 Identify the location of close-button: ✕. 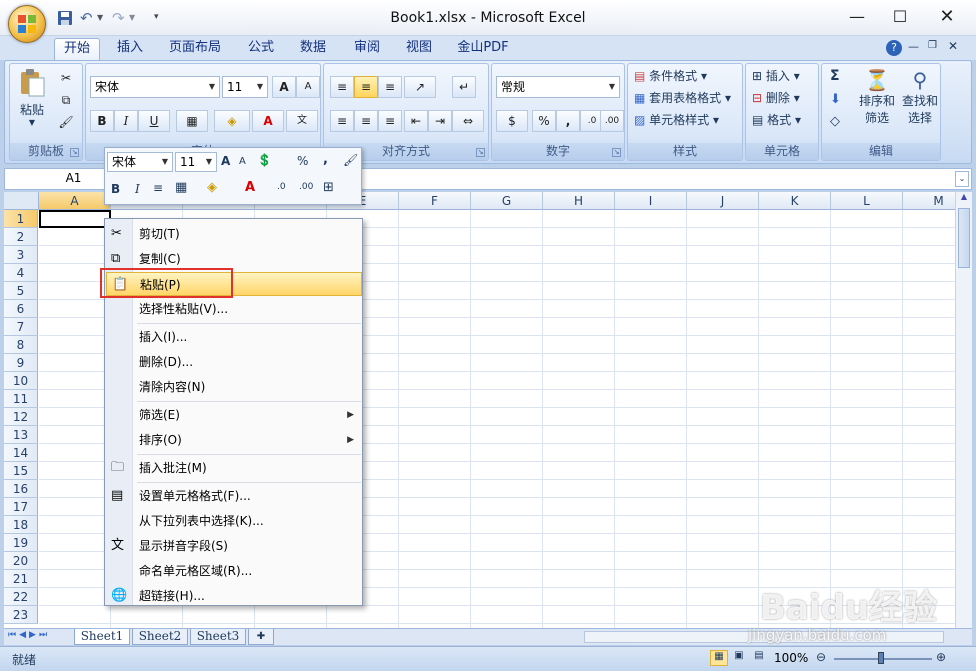
(947, 17).